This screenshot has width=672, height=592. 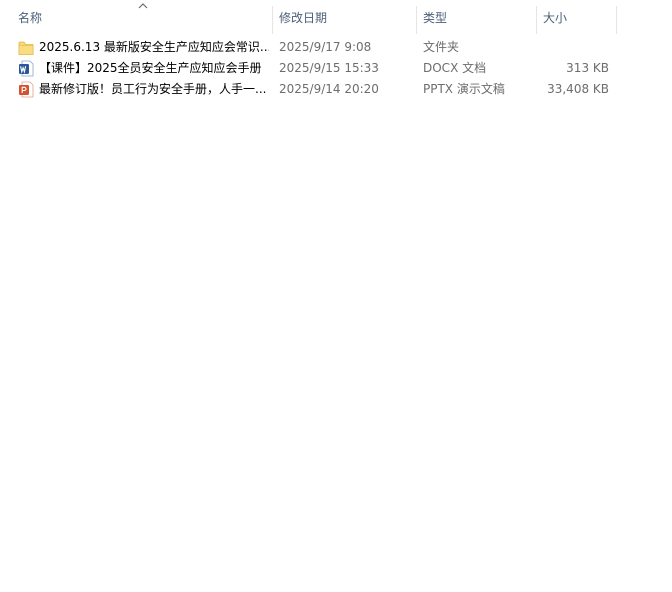 I want to click on file-type: 文件夹, so click(x=441, y=47).